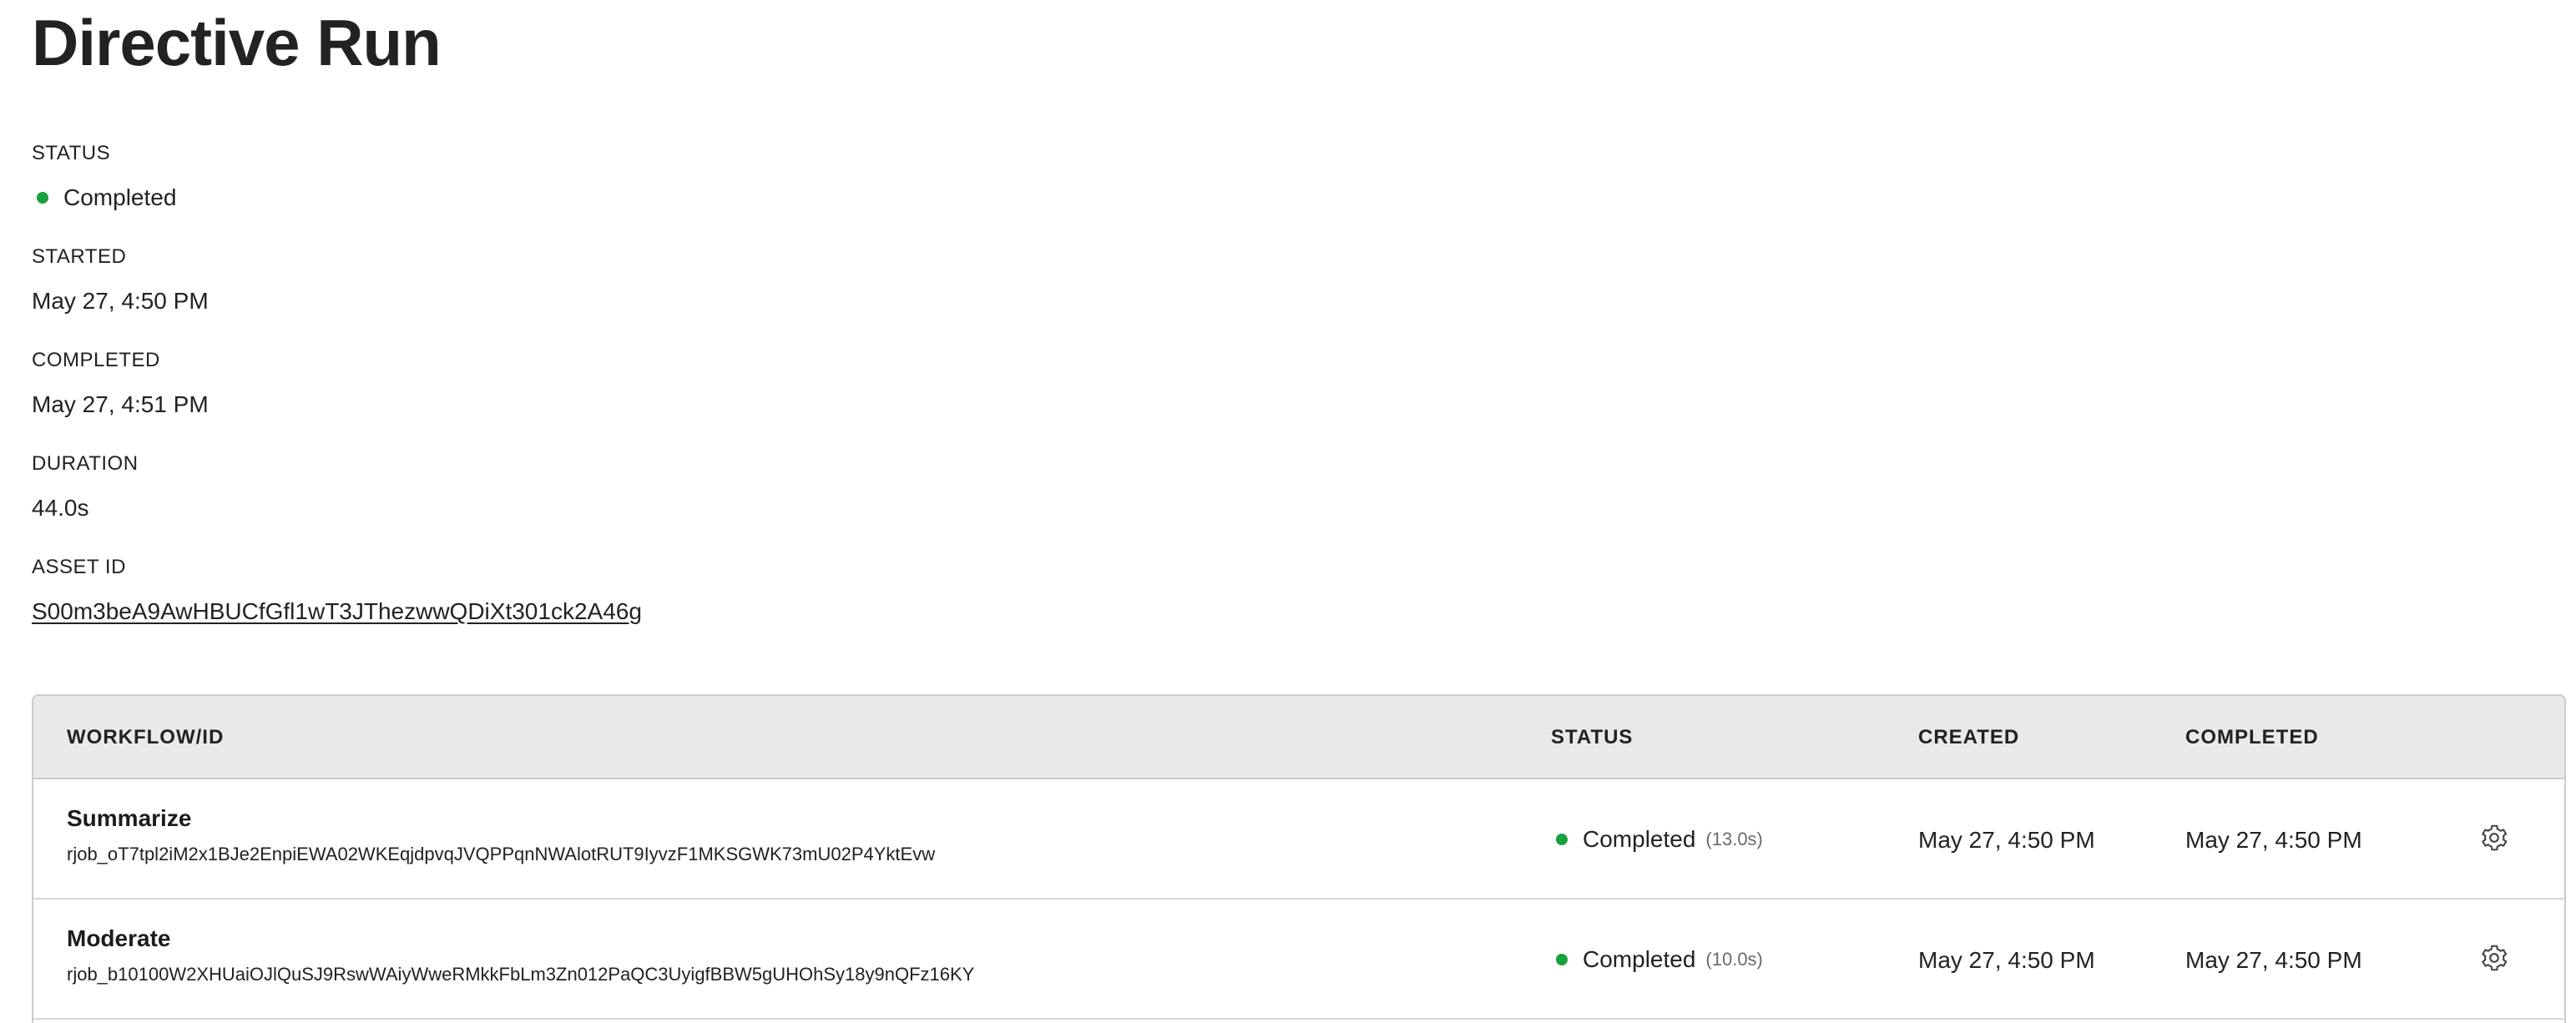 The width and height of the screenshot is (2576, 1023). I want to click on row-status: Completed (10.0s), so click(1657, 959).